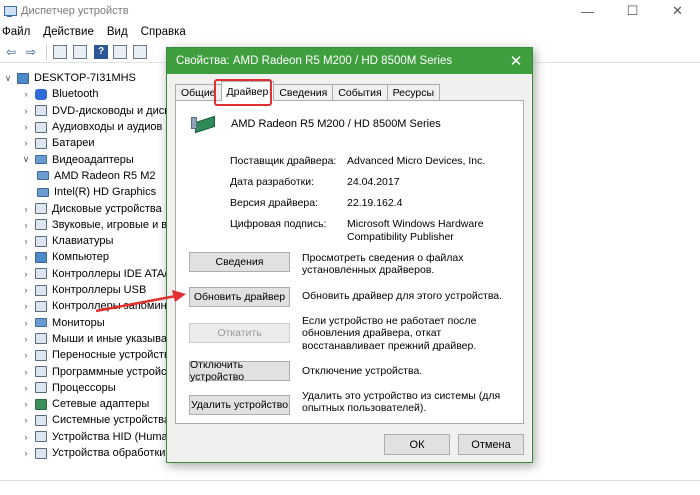 The image size is (700, 495). I want to click on scan-hardware-icon, so click(140, 52).